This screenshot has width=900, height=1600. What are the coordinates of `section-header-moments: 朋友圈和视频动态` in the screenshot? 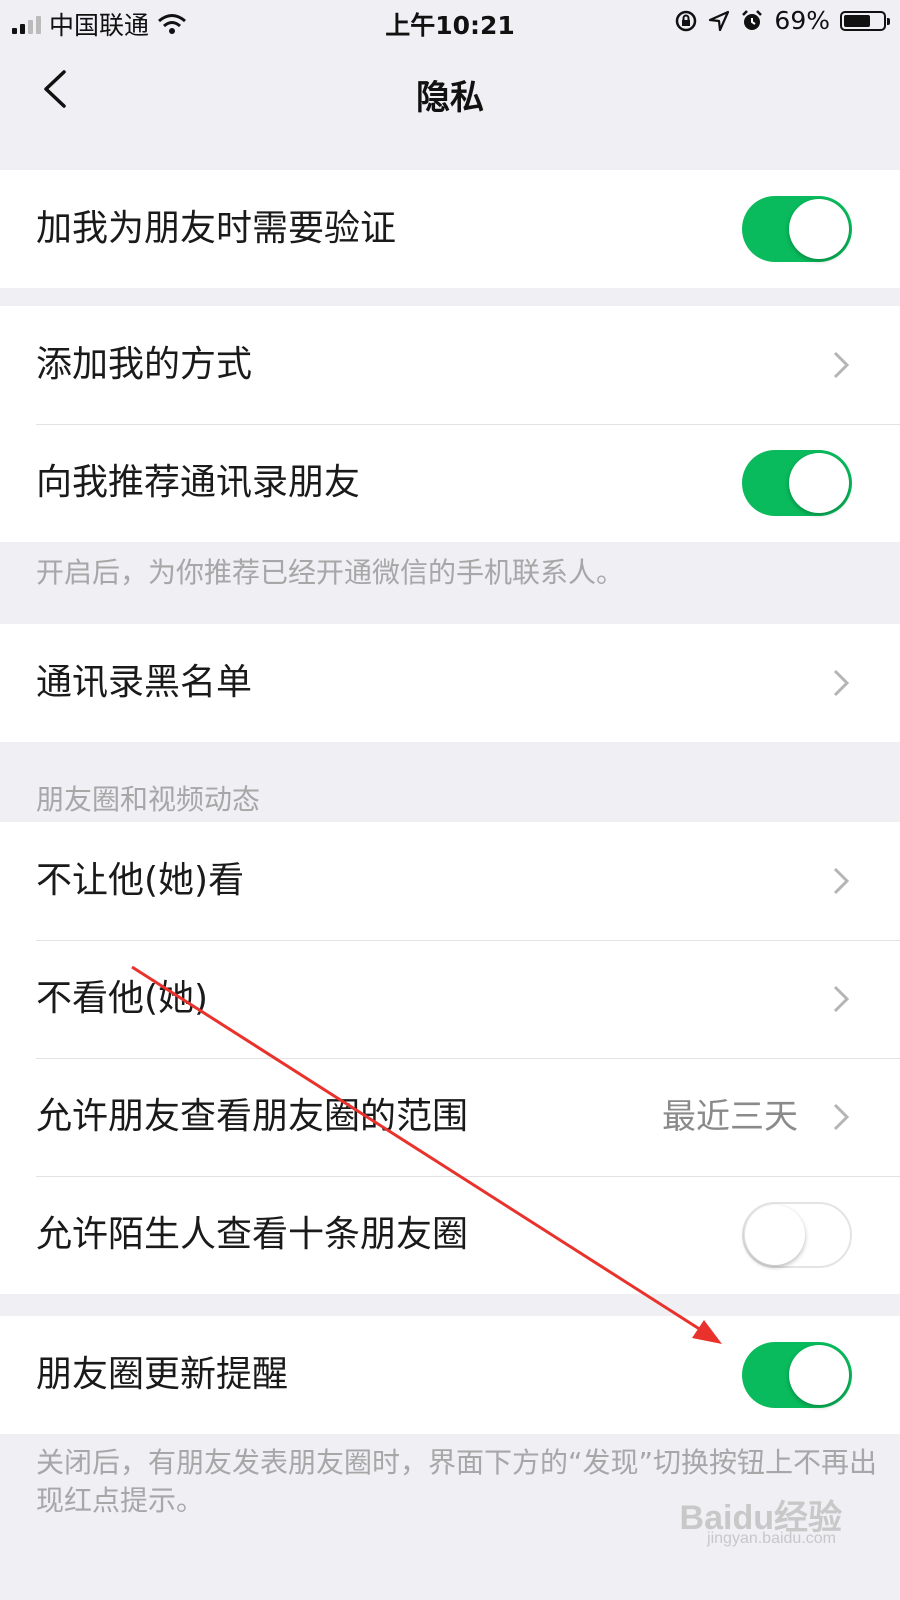 It's located at (148, 799).